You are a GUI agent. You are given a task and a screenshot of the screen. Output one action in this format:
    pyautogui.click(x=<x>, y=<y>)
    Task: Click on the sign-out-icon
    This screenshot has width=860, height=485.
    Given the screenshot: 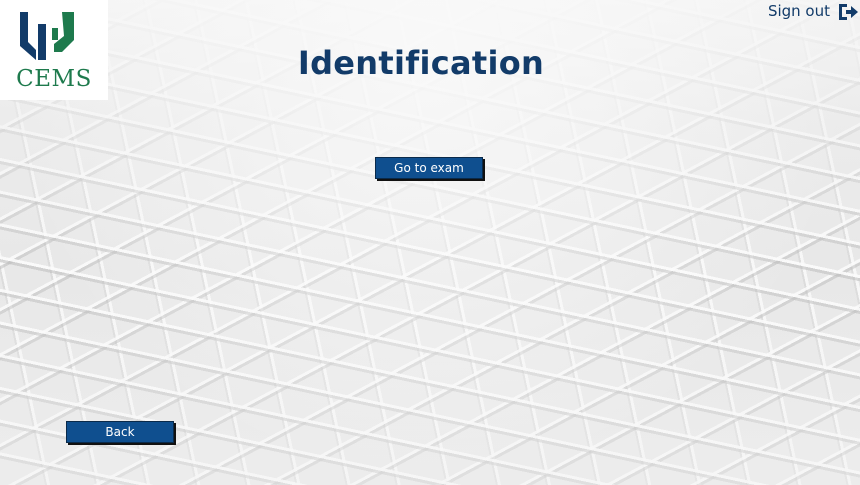 What is the action you would take?
    pyautogui.click(x=848, y=12)
    